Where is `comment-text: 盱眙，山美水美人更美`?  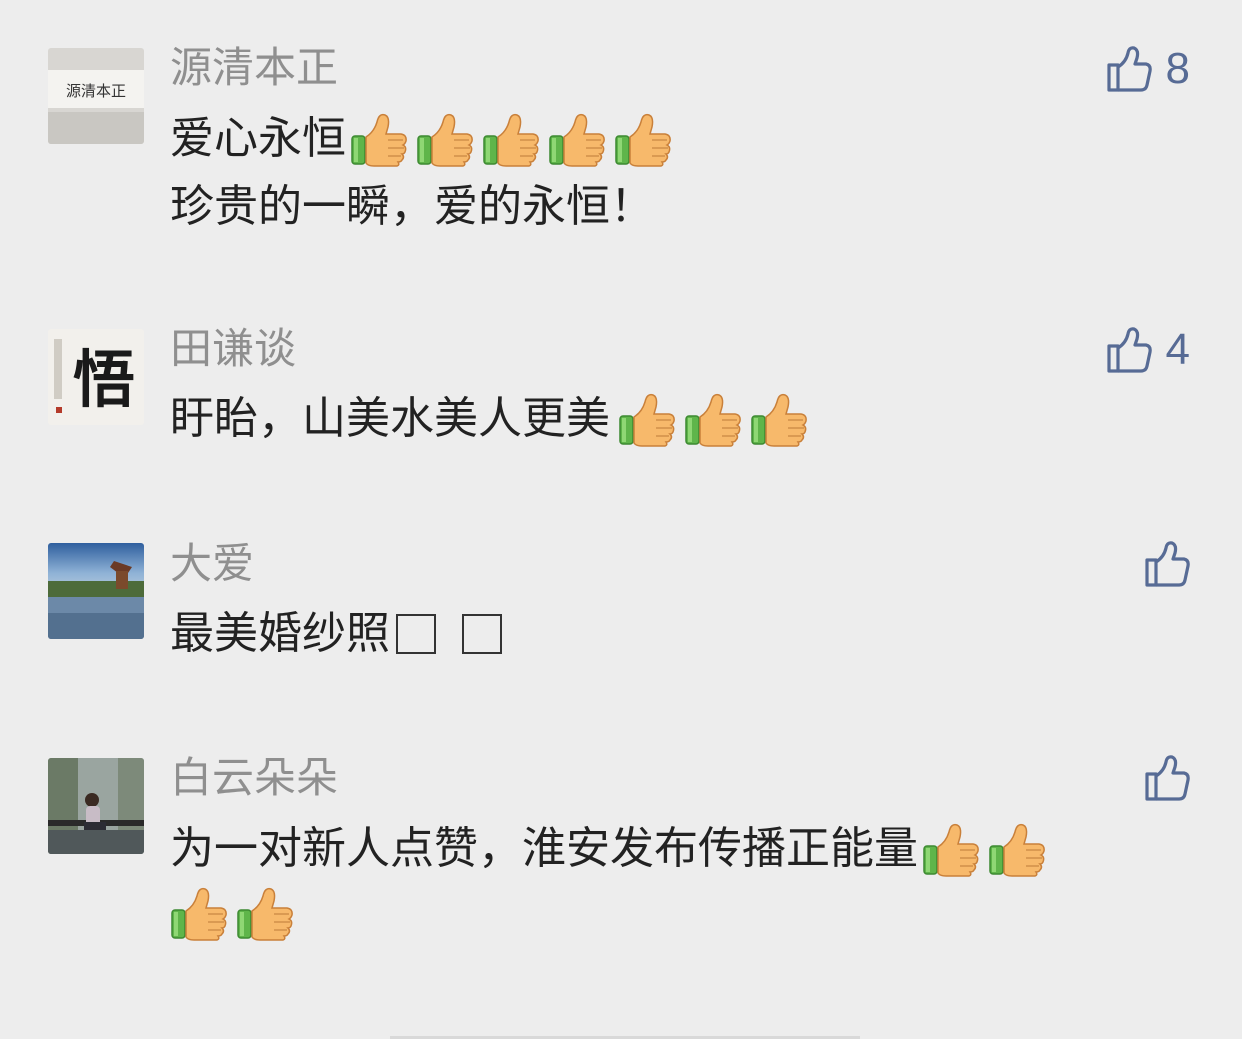 comment-text: 盱眙，山美水美人更美 is located at coordinates (390, 418).